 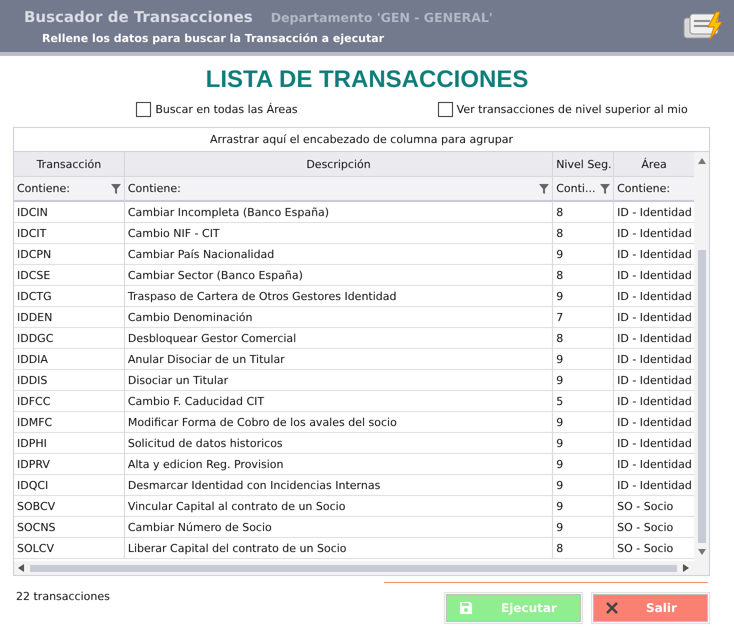 What do you see at coordinates (69, 212) in the screenshot?
I see `table-cell: IDCIN` at bounding box center [69, 212].